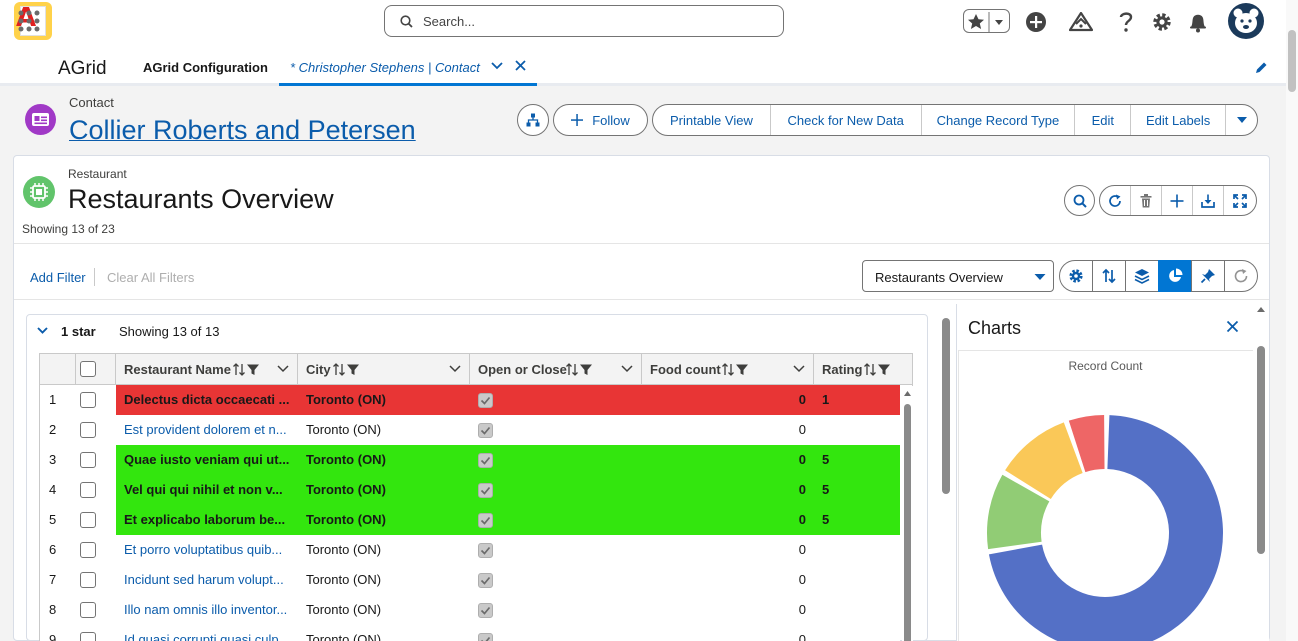  I want to click on donut-chart, so click(1105, 510).